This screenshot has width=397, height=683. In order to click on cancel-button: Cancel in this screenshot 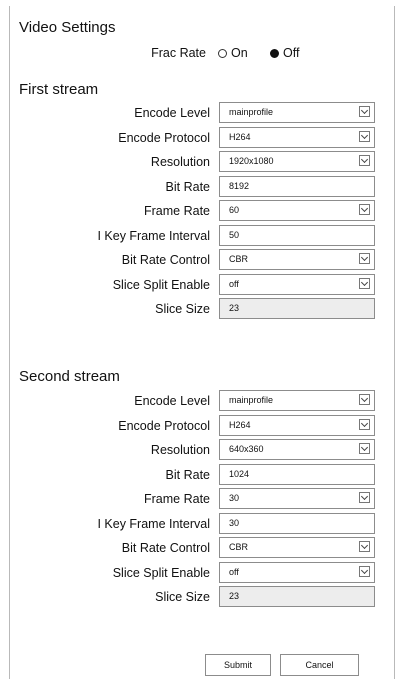, I will do `click(319, 665)`.